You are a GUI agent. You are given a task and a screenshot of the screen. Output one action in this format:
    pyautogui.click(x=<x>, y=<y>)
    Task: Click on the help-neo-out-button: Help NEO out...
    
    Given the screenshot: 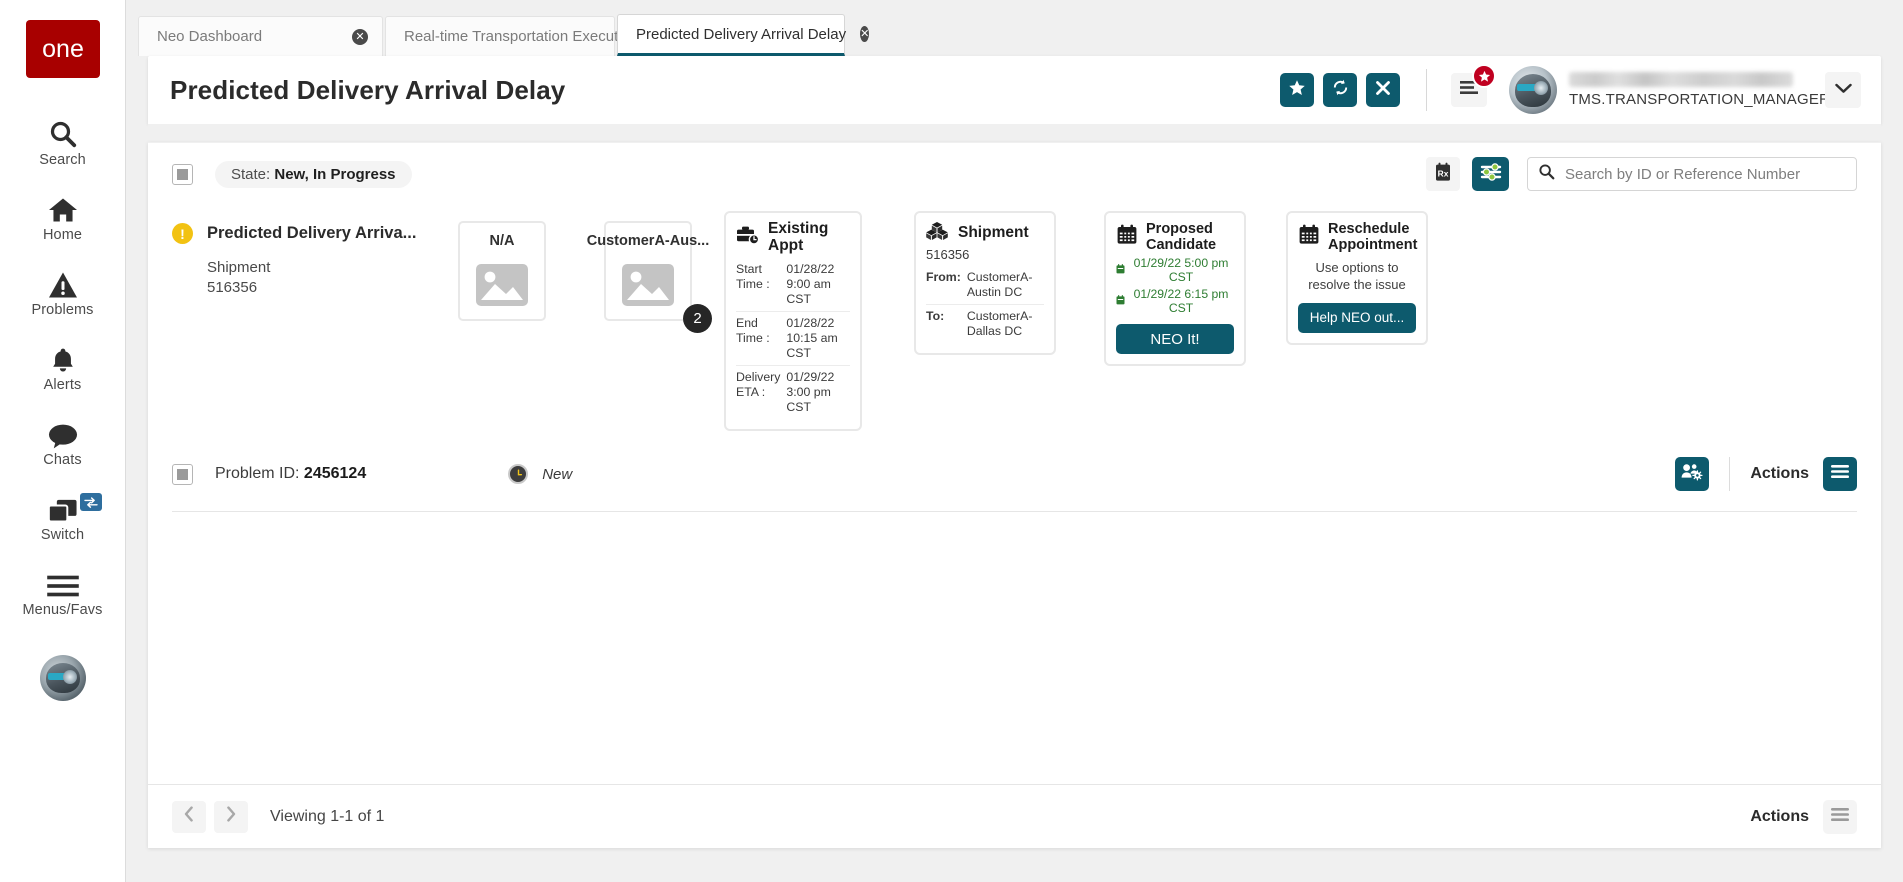 What is the action you would take?
    pyautogui.click(x=1357, y=317)
    